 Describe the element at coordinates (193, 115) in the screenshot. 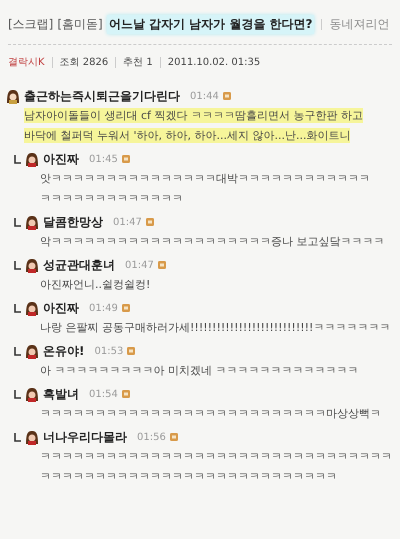

I see `comment-text: 남자아이돌들이 생리대 cf 찍겠다 ㅋㅋㅋㅋ땀흘리면서 농구한판 하고` at that location.